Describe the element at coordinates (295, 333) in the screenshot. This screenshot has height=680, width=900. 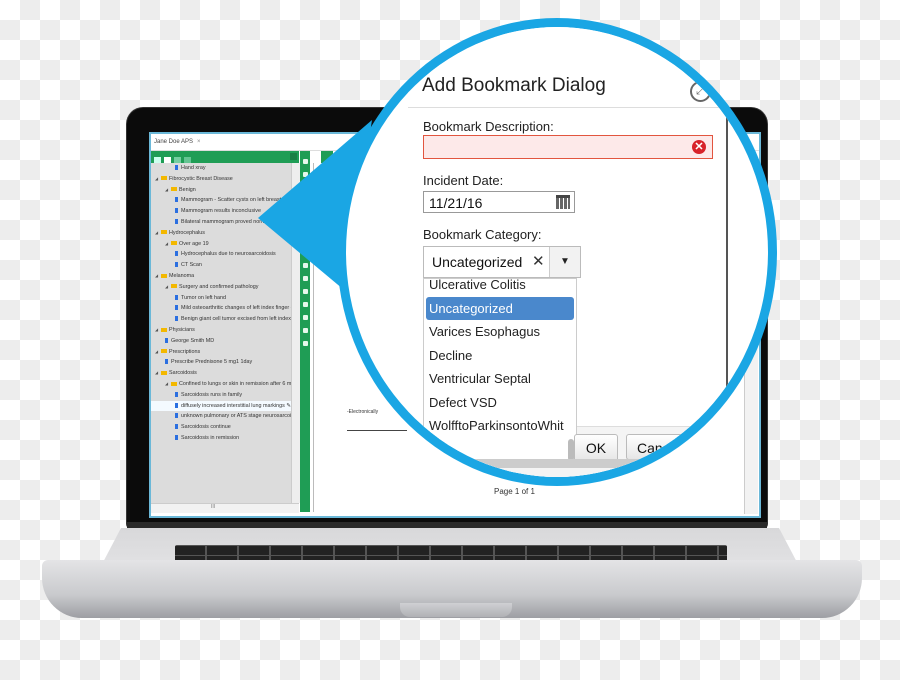
I see `tree-vertical-scrollbar` at that location.